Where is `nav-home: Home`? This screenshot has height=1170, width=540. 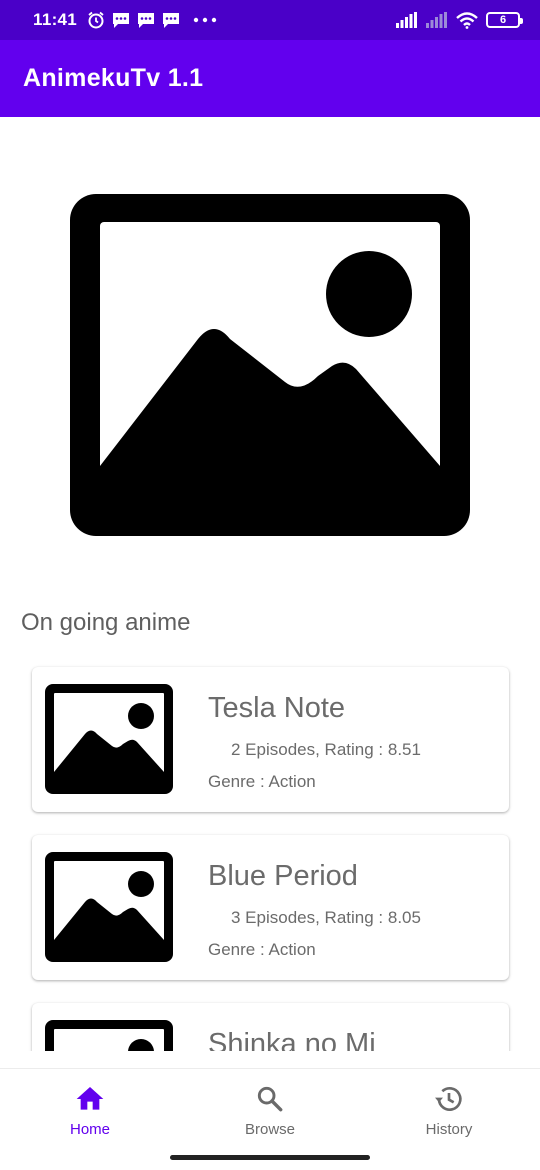
nav-home: Home is located at coordinates (90, 1110).